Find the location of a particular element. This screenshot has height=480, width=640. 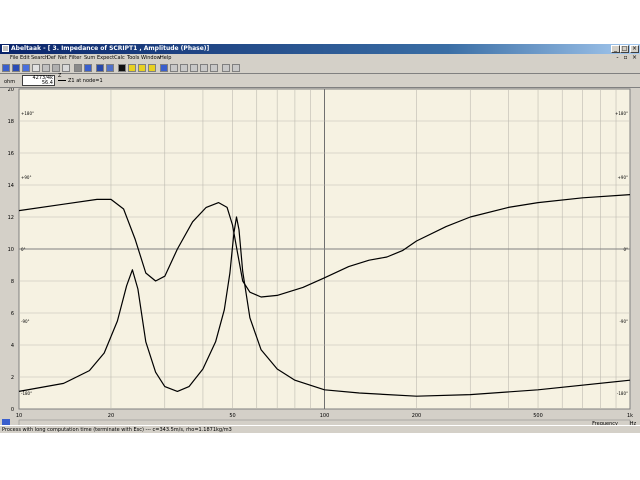

paste-icon is located at coordinates (66, 68).